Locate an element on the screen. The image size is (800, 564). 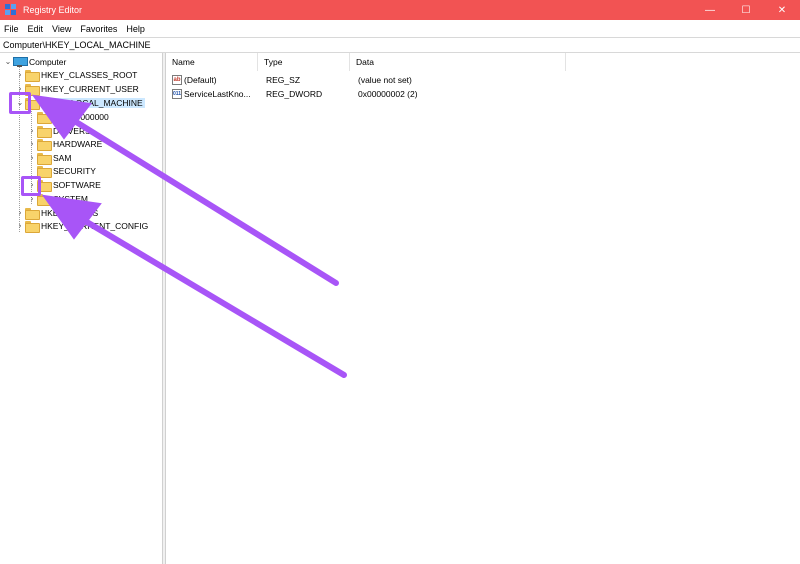
menu-edit: Edit is located at coordinates (36, 29).